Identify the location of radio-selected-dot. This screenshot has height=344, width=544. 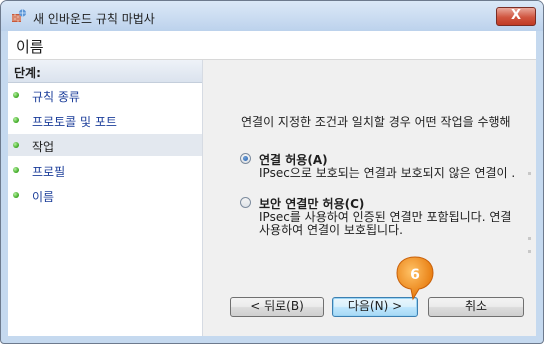
(245, 158).